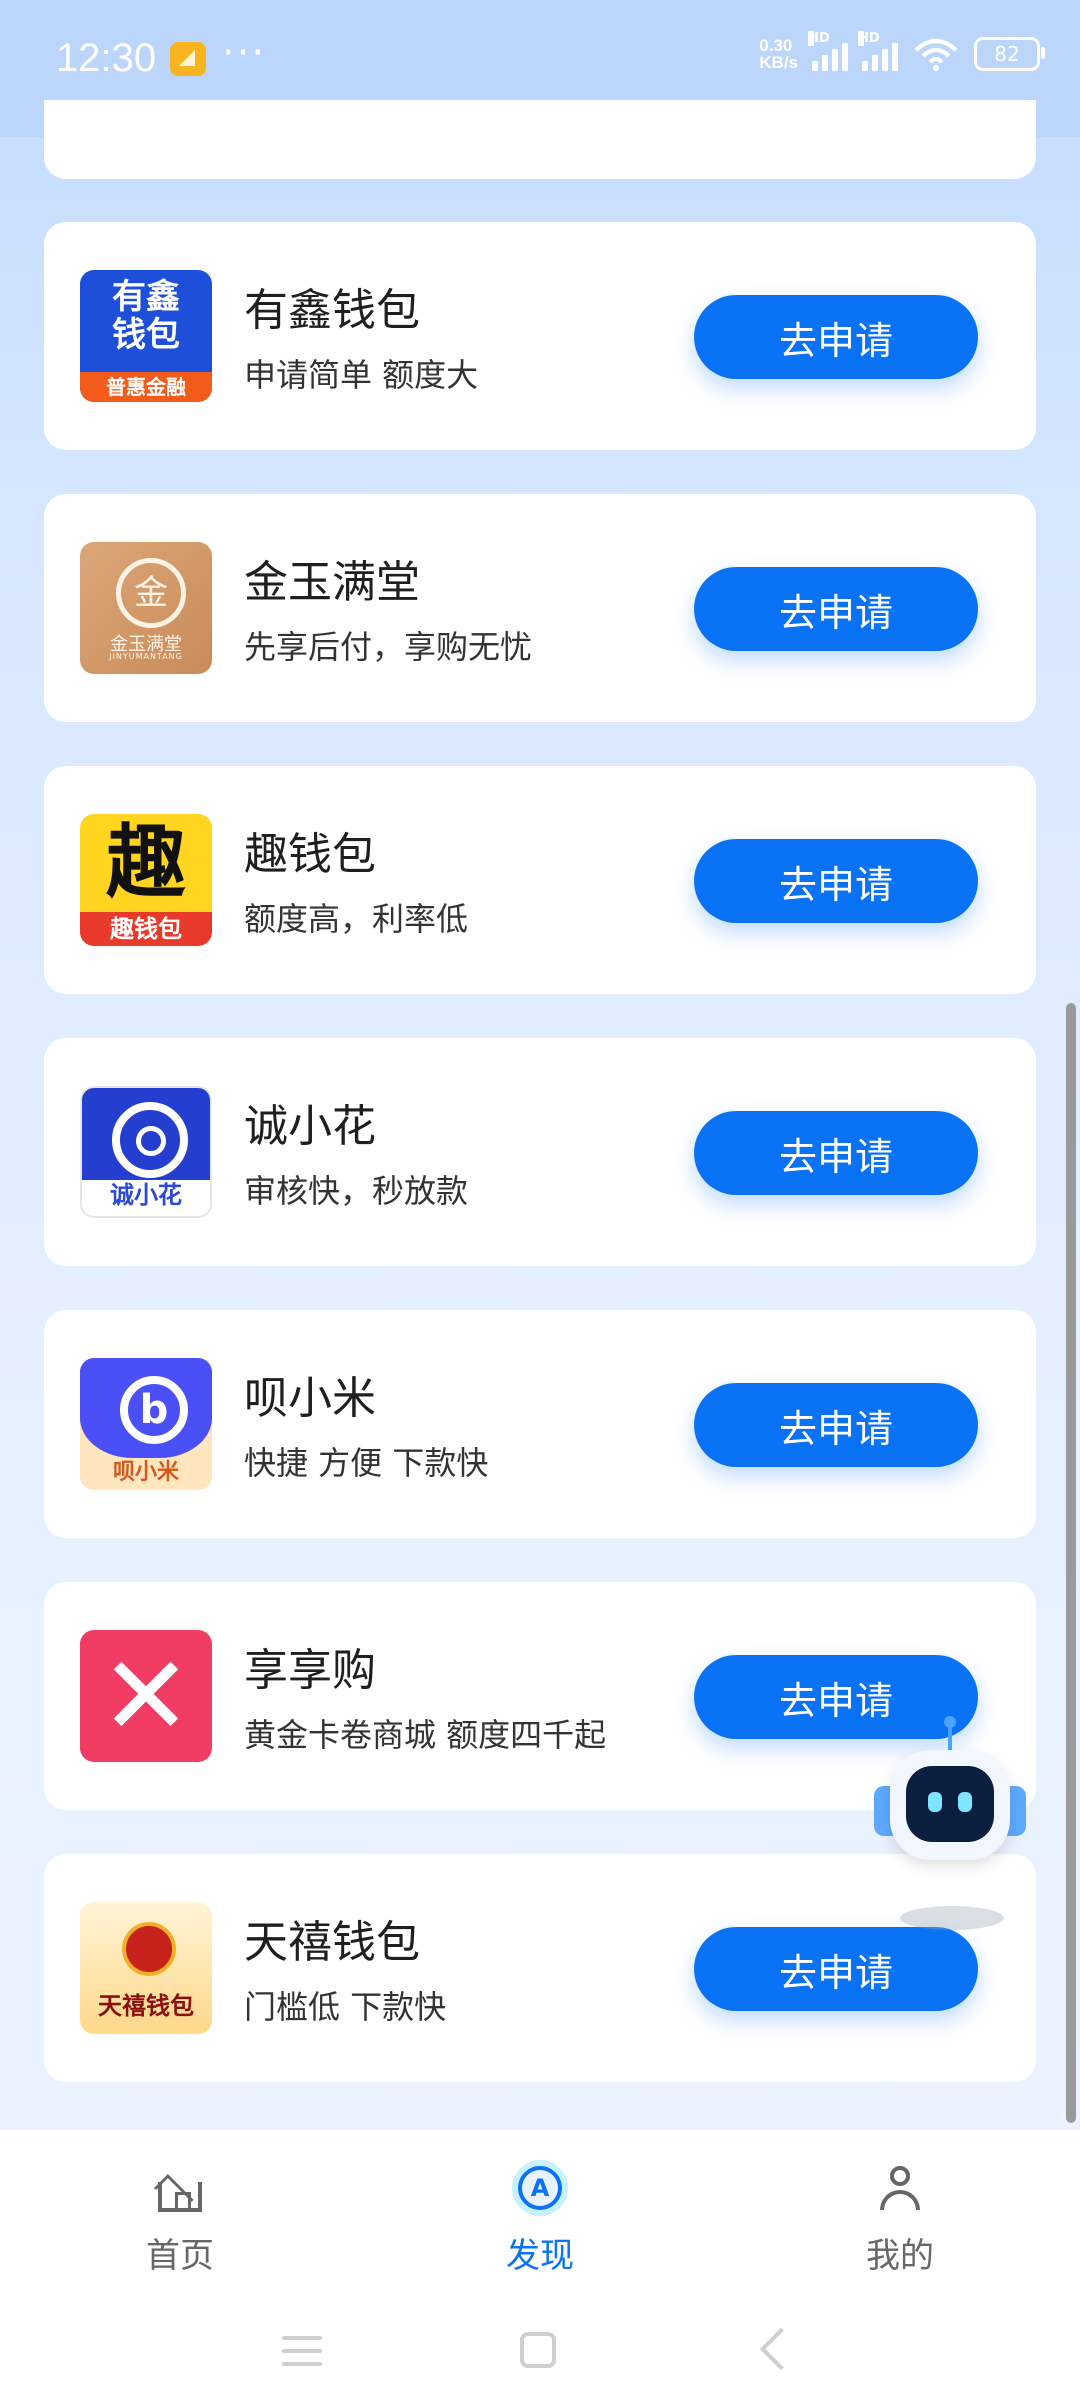  What do you see at coordinates (900, 2256) in the screenshot?
I see `tab-mine-label: 我的` at bounding box center [900, 2256].